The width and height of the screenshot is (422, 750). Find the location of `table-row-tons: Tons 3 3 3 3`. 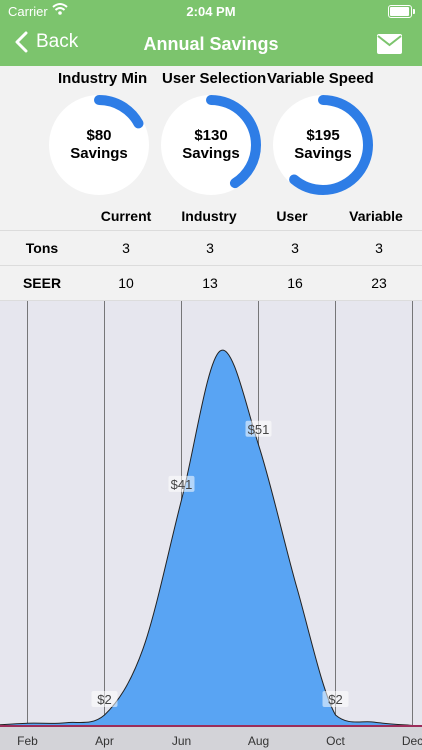

table-row-tons: Tons 3 3 3 3 is located at coordinates (211, 247).